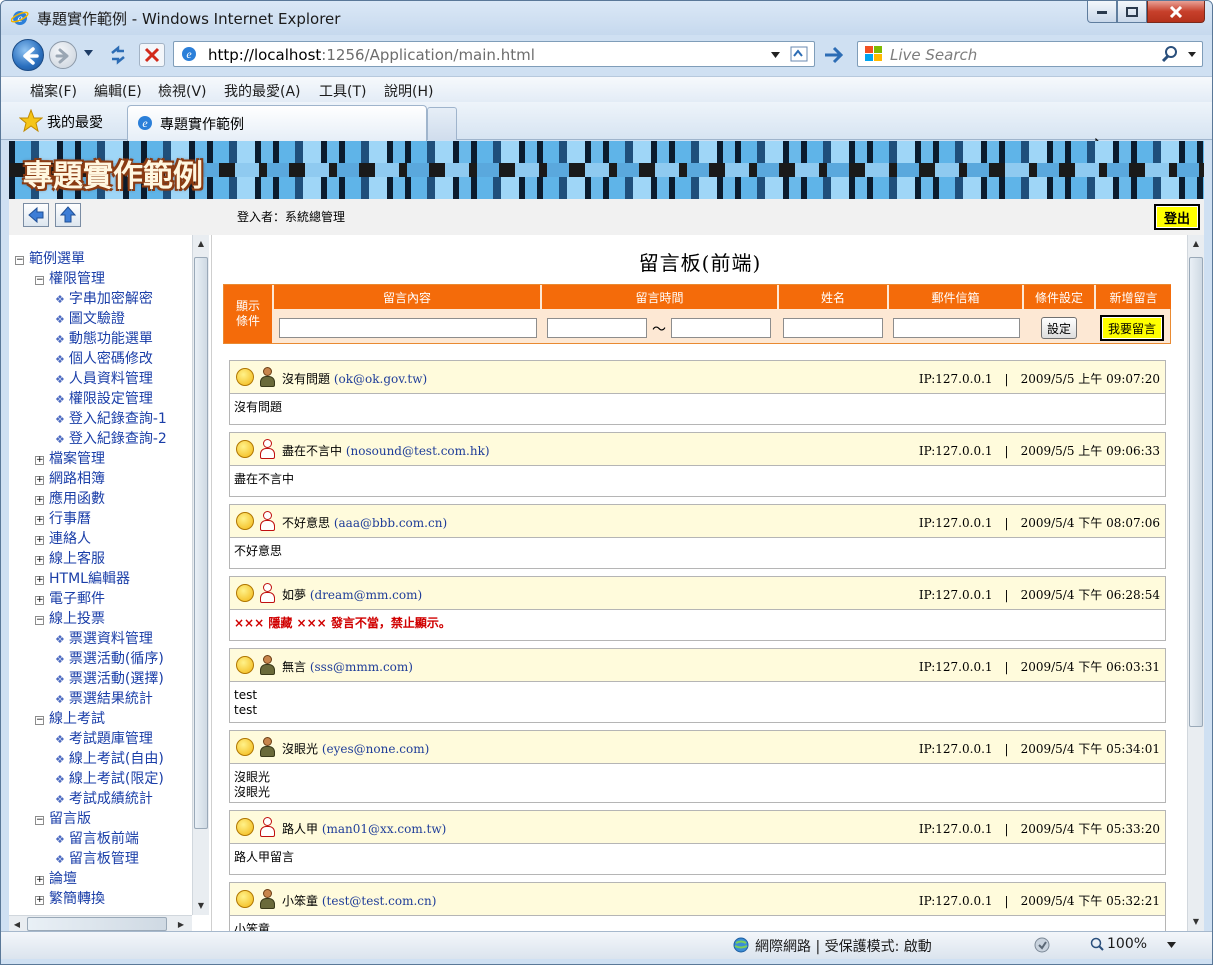 The image size is (1213, 965). I want to click on scroll-right-arrow-icon: ▶, so click(181, 923).